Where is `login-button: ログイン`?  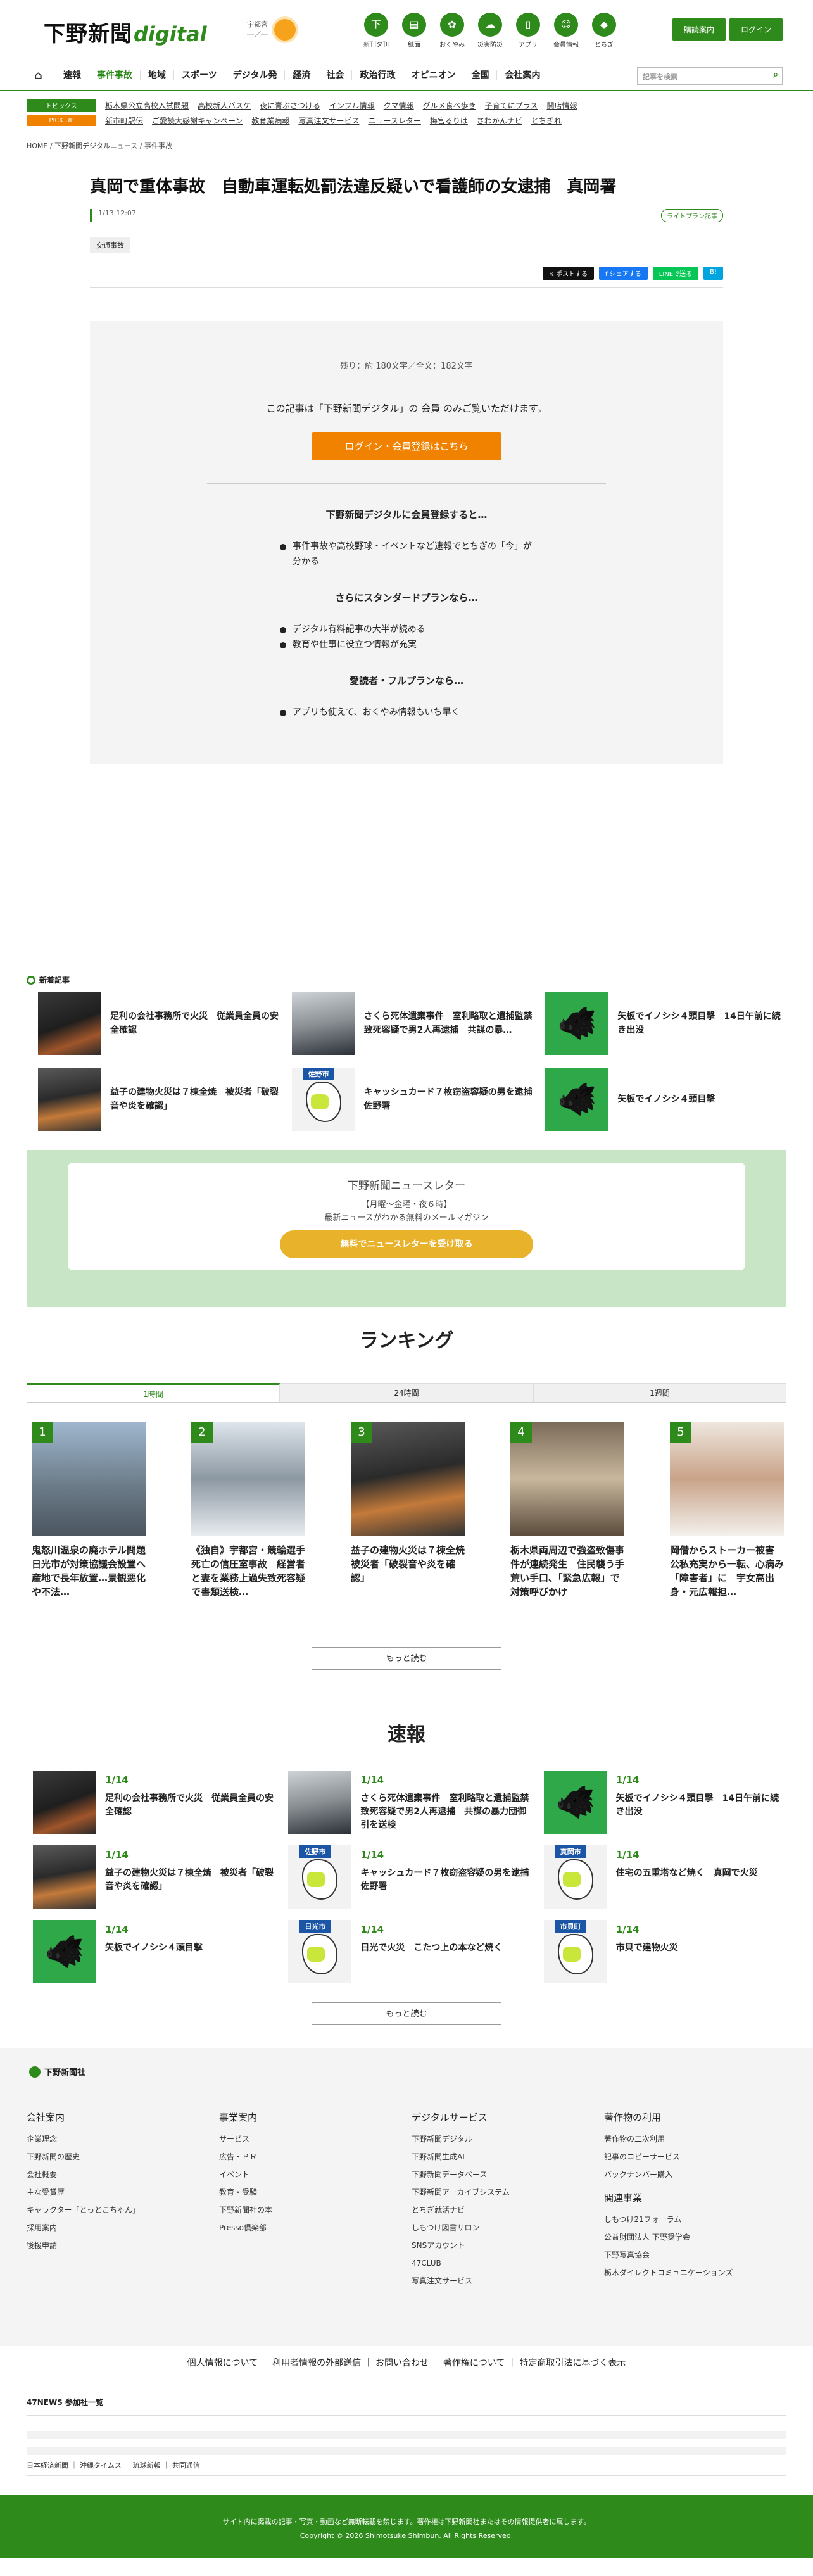
login-button: ログイン is located at coordinates (756, 29).